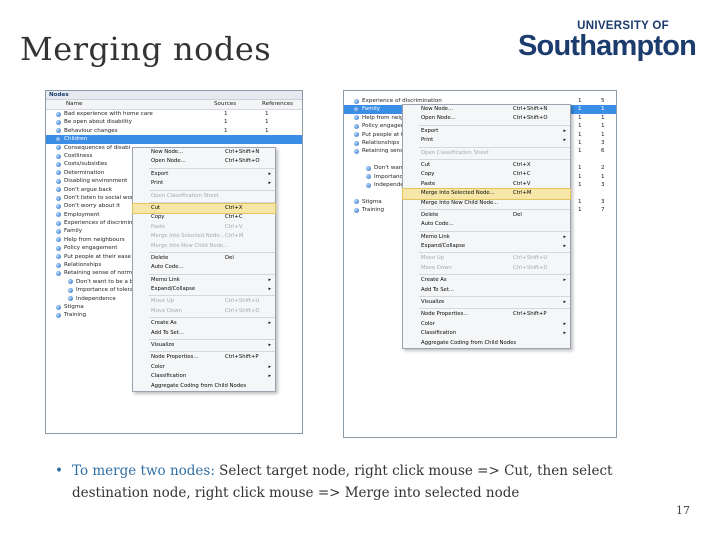  What do you see at coordinates (100, 223) in the screenshot?
I see `node-label: Experiences of discrimina` at bounding box center [100, 223].